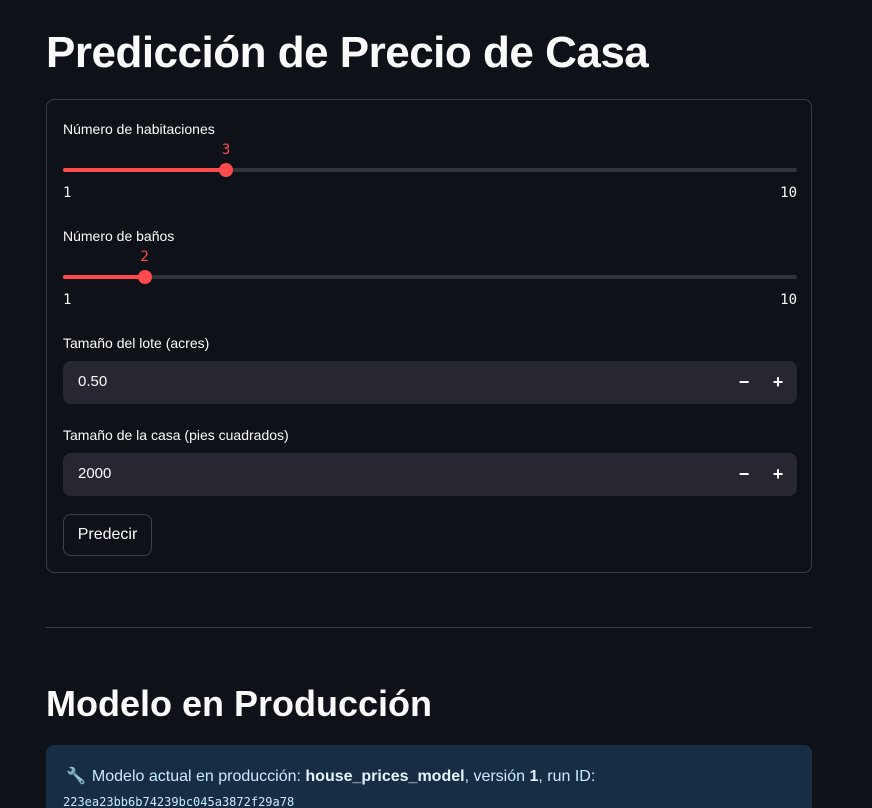 This screenshot has height=808, width=872. What do you see at coordinates (94, 473) in the screenshot?
I see `house-size-value: 2000` at bounding box center [94, 473].